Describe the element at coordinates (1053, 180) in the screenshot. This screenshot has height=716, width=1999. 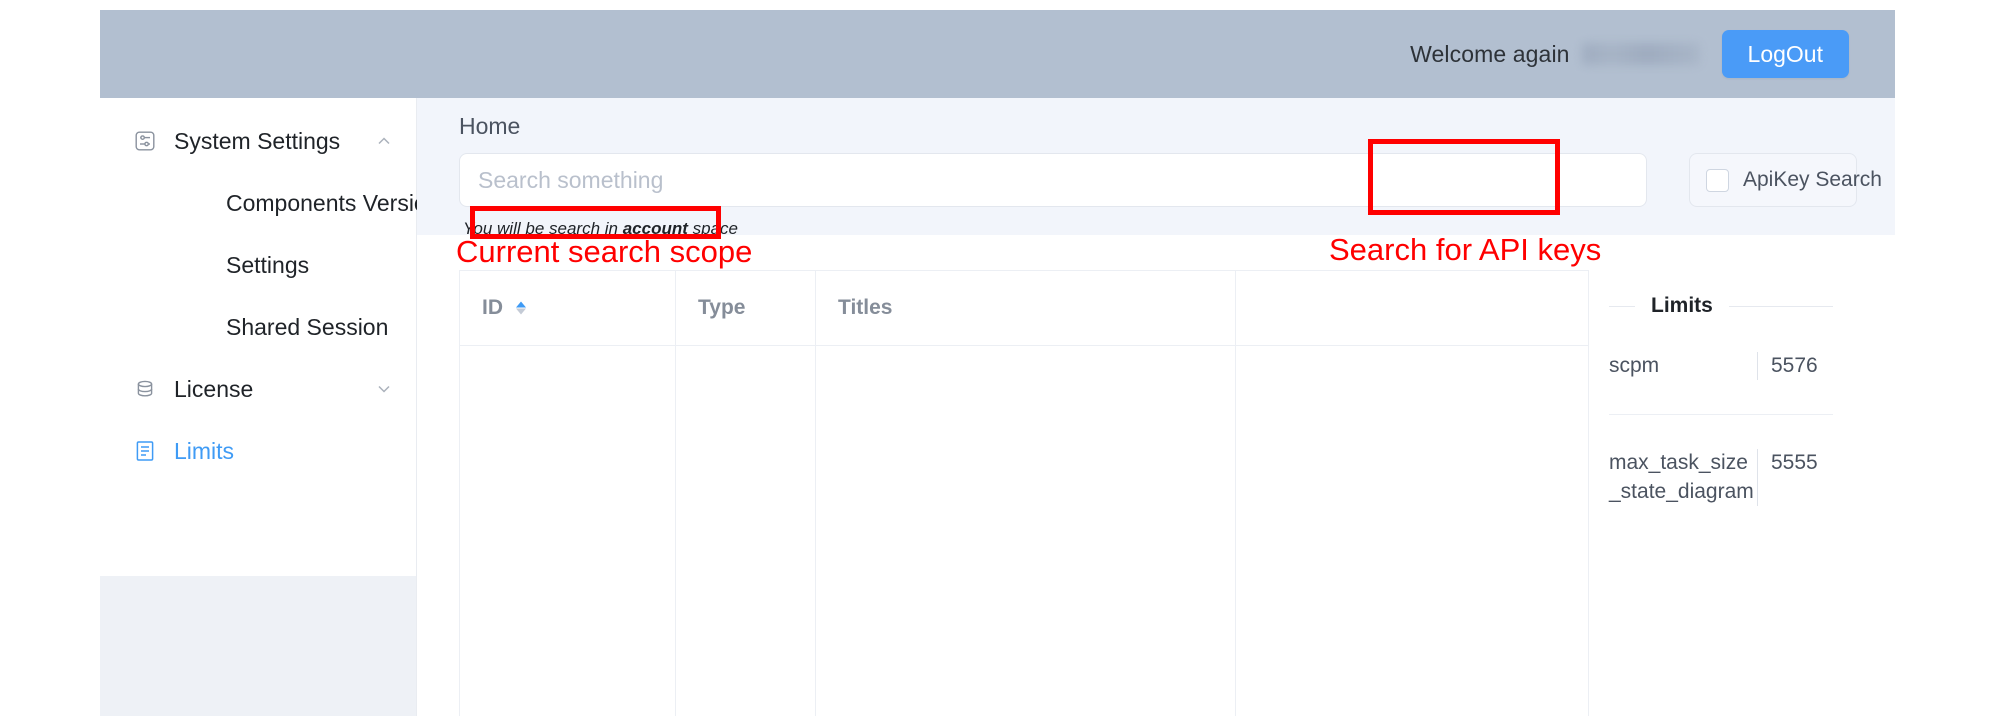
I see `search-input` at that location.